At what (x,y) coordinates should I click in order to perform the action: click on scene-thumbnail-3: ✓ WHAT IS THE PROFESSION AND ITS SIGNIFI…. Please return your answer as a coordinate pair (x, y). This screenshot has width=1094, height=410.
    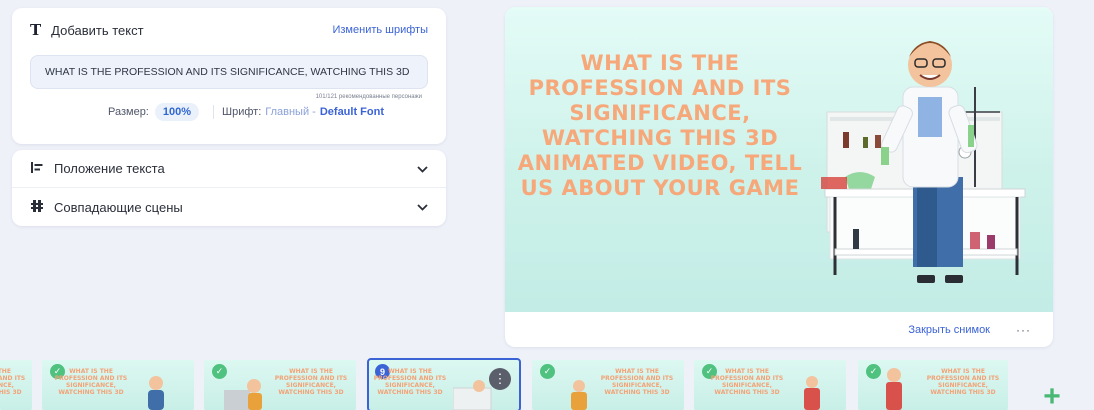
    Looking at the image, I should click on (280, 385).